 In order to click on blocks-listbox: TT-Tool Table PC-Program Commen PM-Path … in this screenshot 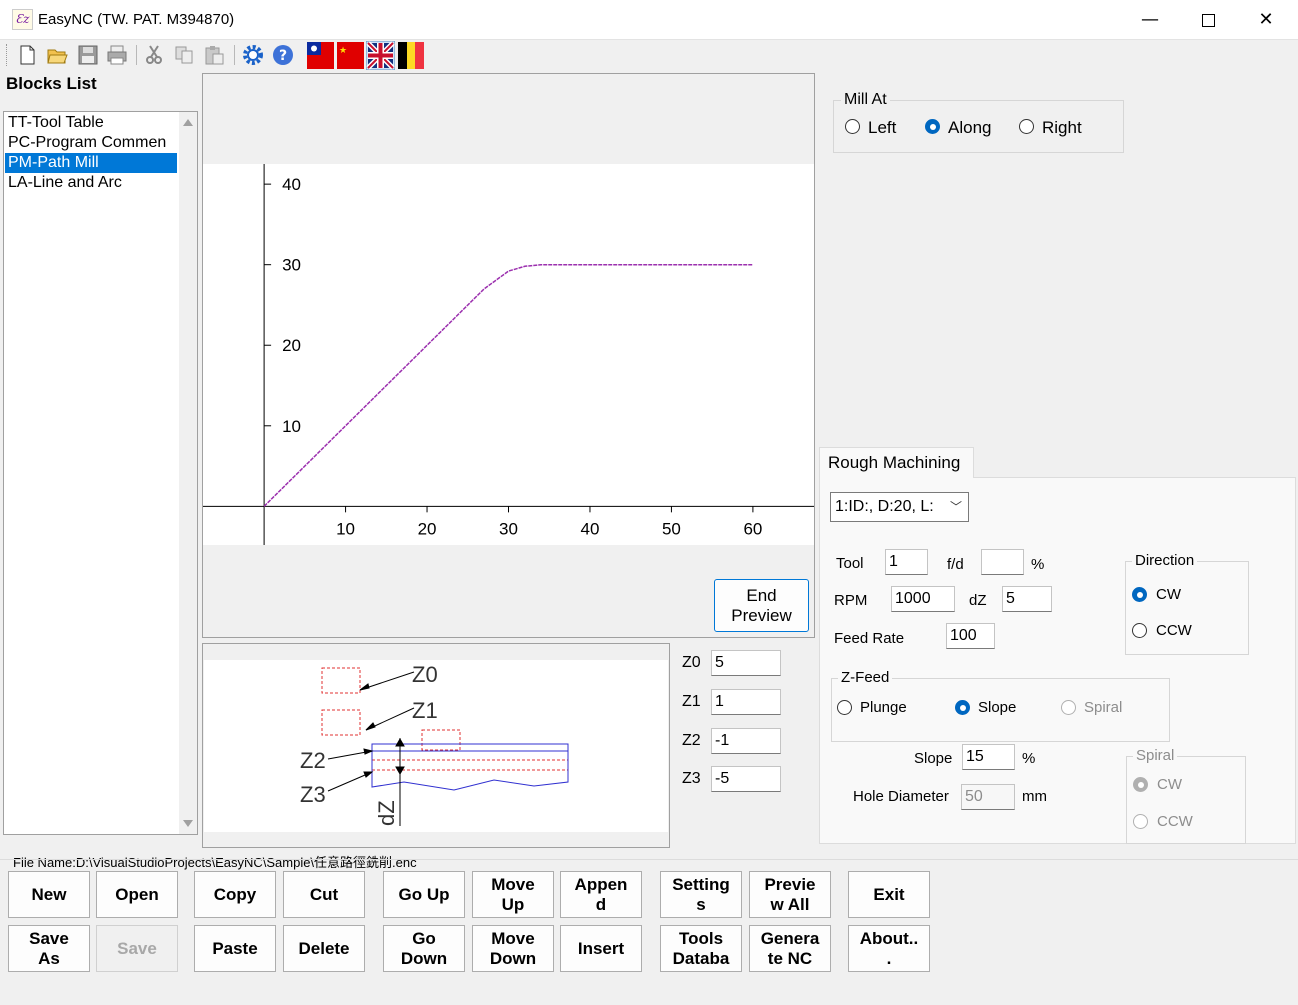, I will do `click(100, 473)`.